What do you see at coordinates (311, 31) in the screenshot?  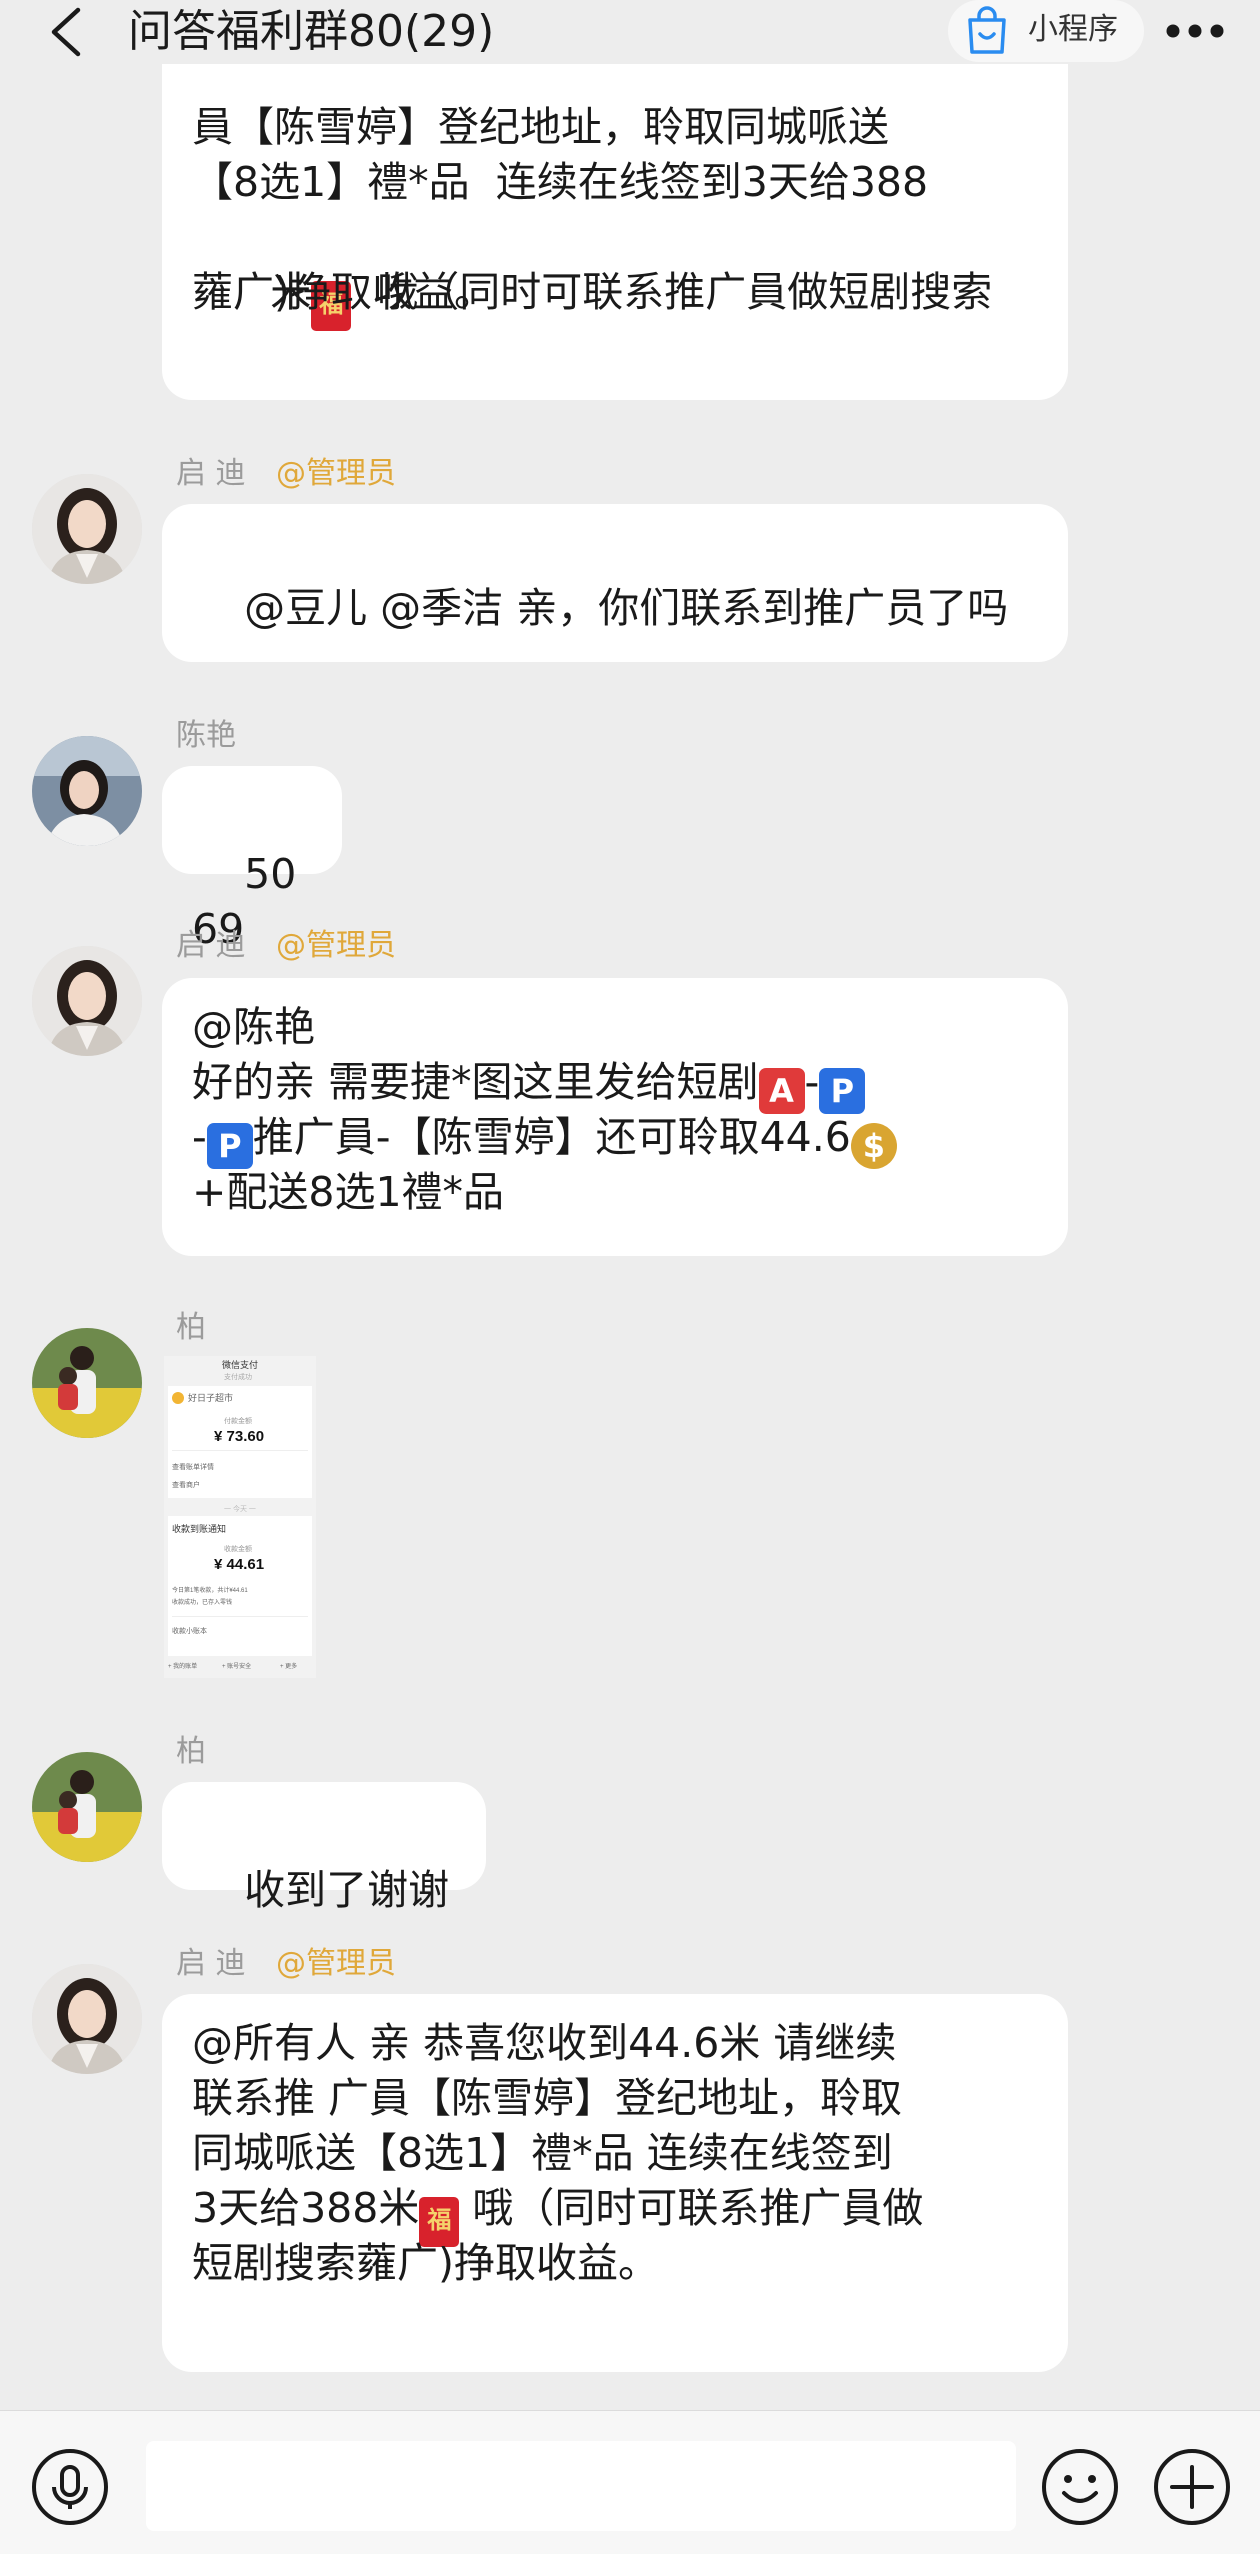 I see `chat-title: 问答福利群80(29)` at bounding box center [311, 31].